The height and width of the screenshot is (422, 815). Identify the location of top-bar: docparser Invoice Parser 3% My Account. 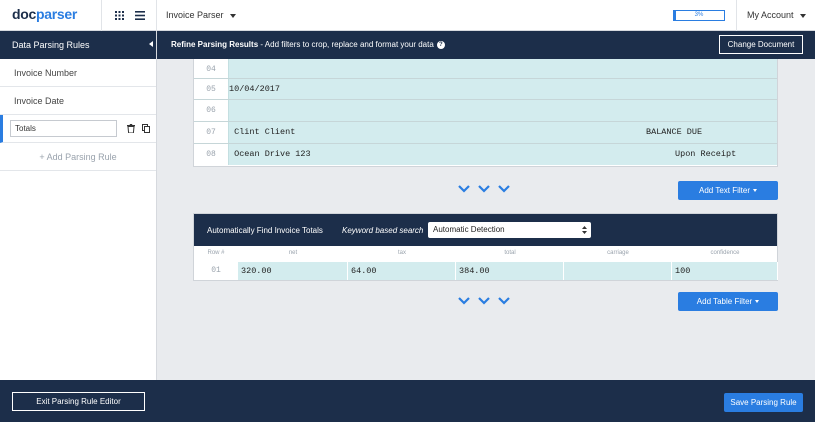
(407, 15).